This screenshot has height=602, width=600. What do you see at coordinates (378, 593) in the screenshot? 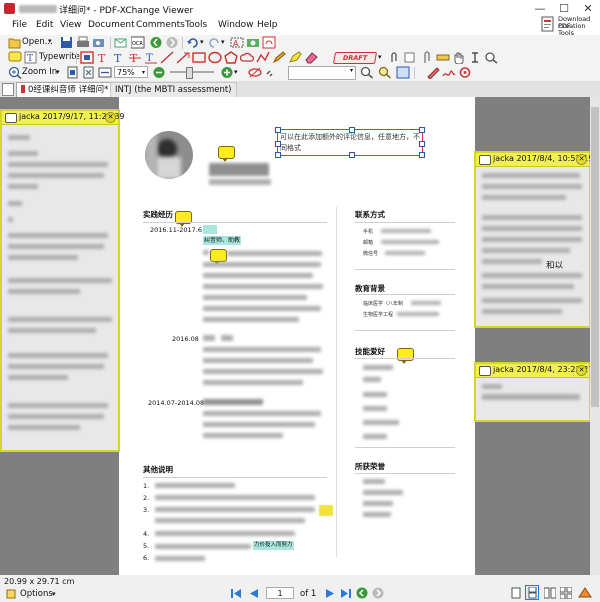
I see `forward-view-icon` at bounding box center [378, 593].